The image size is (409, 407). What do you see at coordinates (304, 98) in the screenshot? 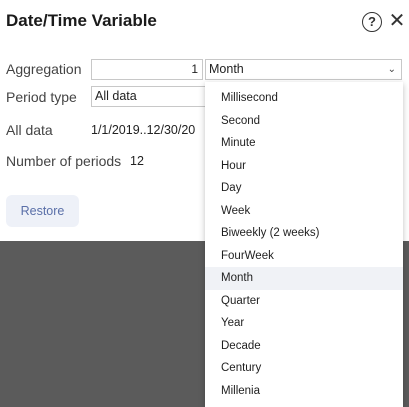
I see `dropdown-option-millisecond: Millisecond` at bounding box center [304, 98].